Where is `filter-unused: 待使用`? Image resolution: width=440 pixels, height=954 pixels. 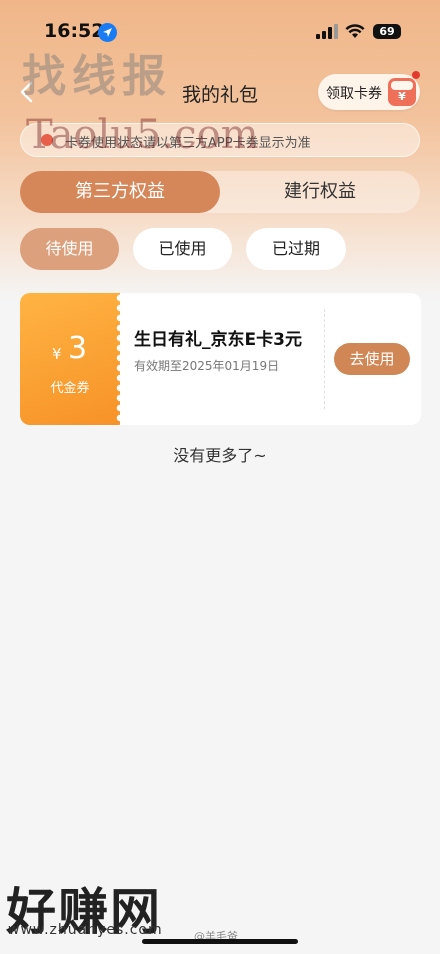 filter-unused: 待使用 is located at coordinates (69, 249).